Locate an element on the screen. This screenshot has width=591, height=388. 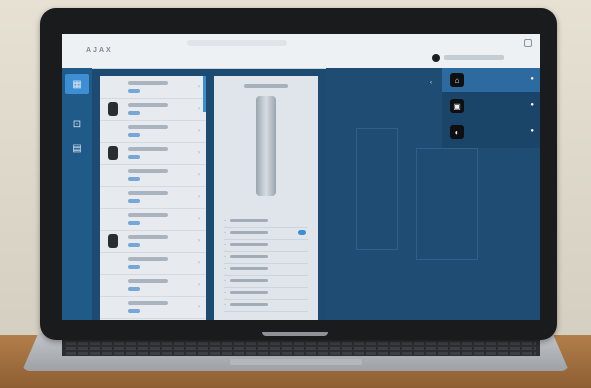
keyboard is located at coordinates (301, 348).